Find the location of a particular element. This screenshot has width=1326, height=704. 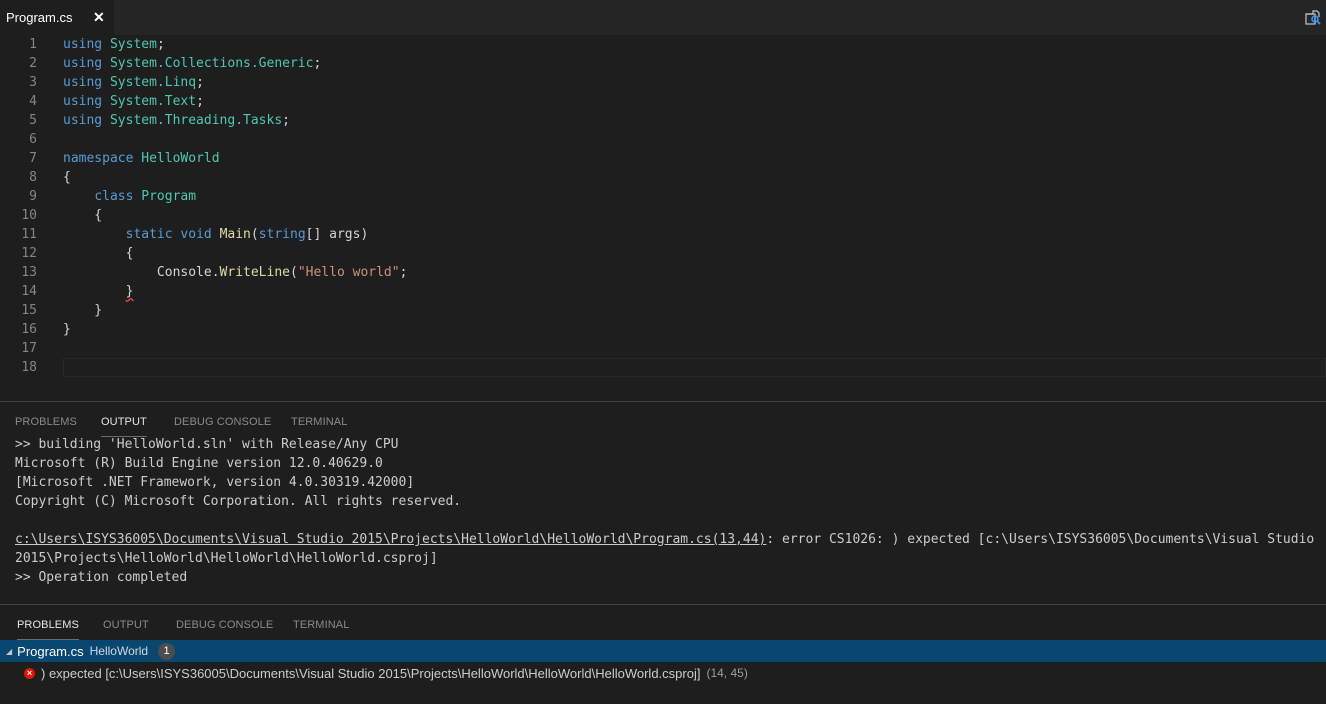

tab-program-cs: Program.cs ✕ is located at coordinates (57, 17).